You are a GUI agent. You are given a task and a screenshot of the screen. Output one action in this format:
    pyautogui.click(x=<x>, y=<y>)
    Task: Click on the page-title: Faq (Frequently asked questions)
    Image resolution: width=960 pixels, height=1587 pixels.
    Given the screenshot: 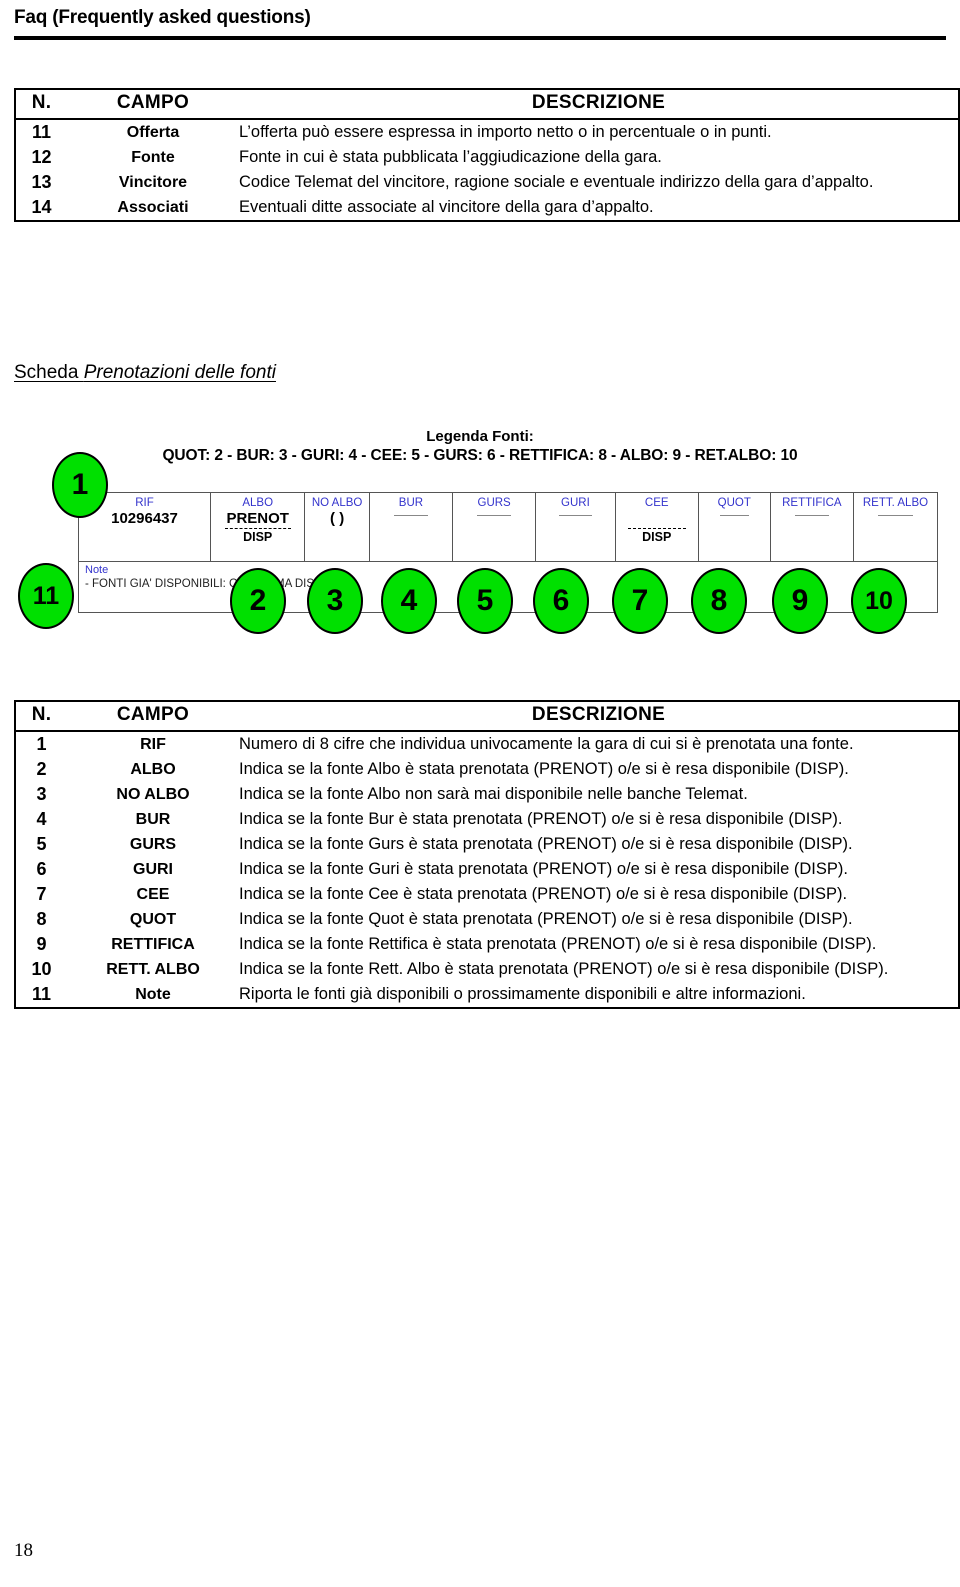 What is the action you would take?
    pyautogui.click(x=162, y=17)
    